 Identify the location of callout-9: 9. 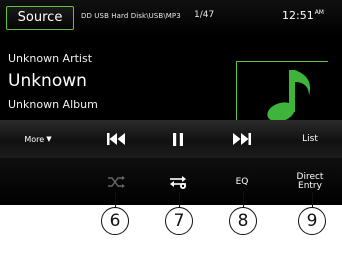
(312, 221).